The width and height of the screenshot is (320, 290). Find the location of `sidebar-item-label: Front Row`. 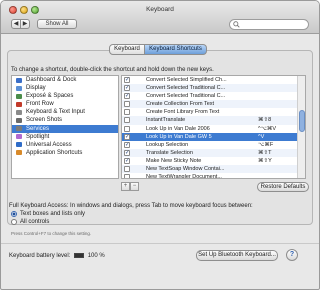

sidebar-item-label: Front Row is located at coordinates (40, 104).